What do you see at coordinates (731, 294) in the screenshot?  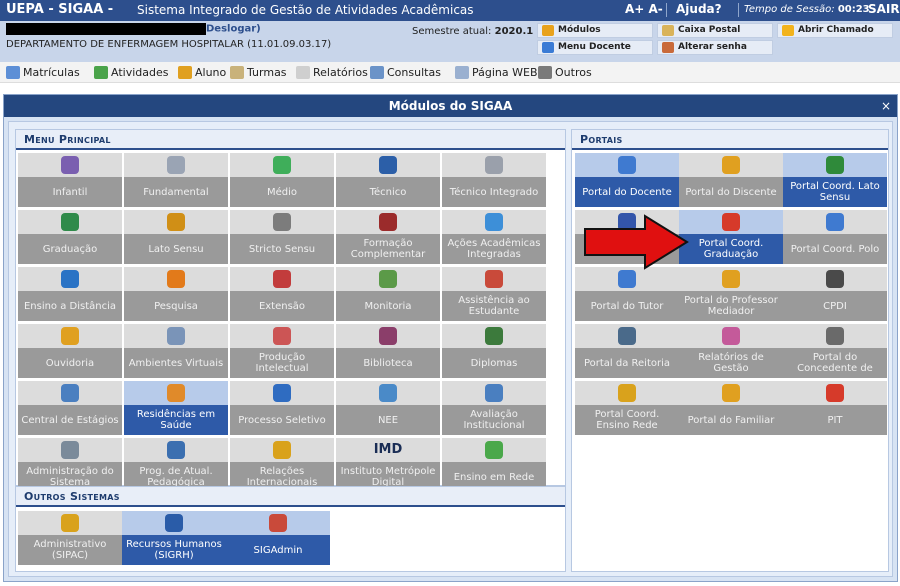 I see `module-tile: Portal do Professor Mediador` at bounding box center [731, 294].